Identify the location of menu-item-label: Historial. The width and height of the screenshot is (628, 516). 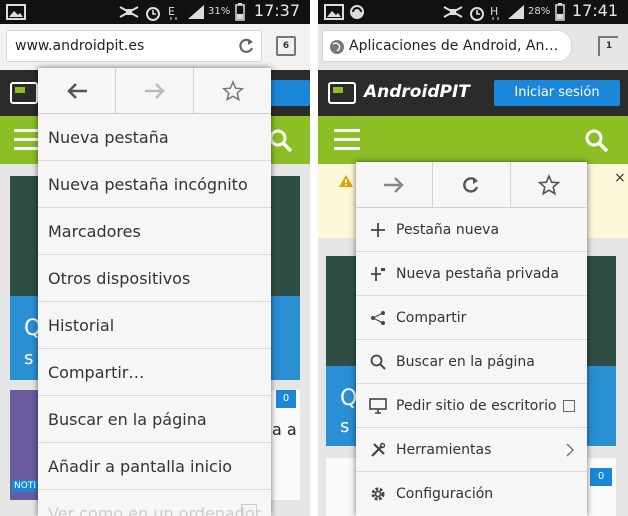
(81, 325).